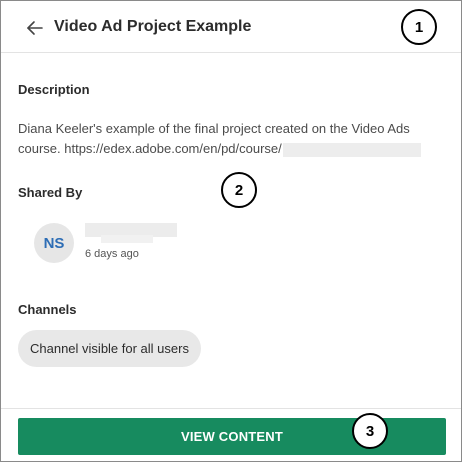  Describe the element at coordinates (153, 26) in the screenshot. I see `page-title: Video Ad Project Example` at that location.